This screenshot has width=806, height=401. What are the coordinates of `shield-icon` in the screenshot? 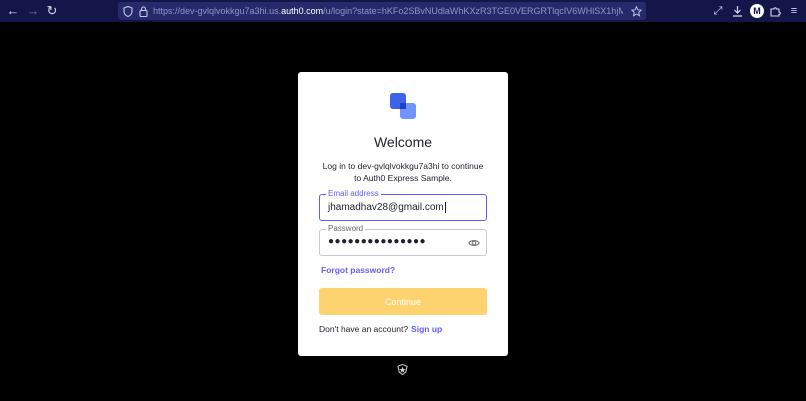 It's located at (128, 11).